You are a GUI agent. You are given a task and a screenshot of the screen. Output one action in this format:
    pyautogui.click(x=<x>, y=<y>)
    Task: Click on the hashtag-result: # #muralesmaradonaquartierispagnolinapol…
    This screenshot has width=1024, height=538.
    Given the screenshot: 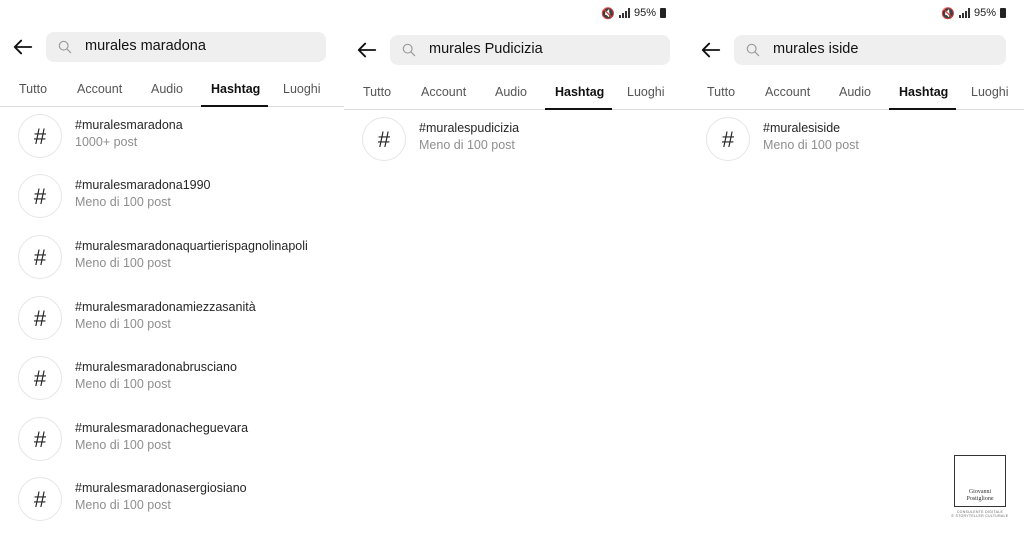 What is the action you would take?
    pyautogui.click(x=176, y=259)
    